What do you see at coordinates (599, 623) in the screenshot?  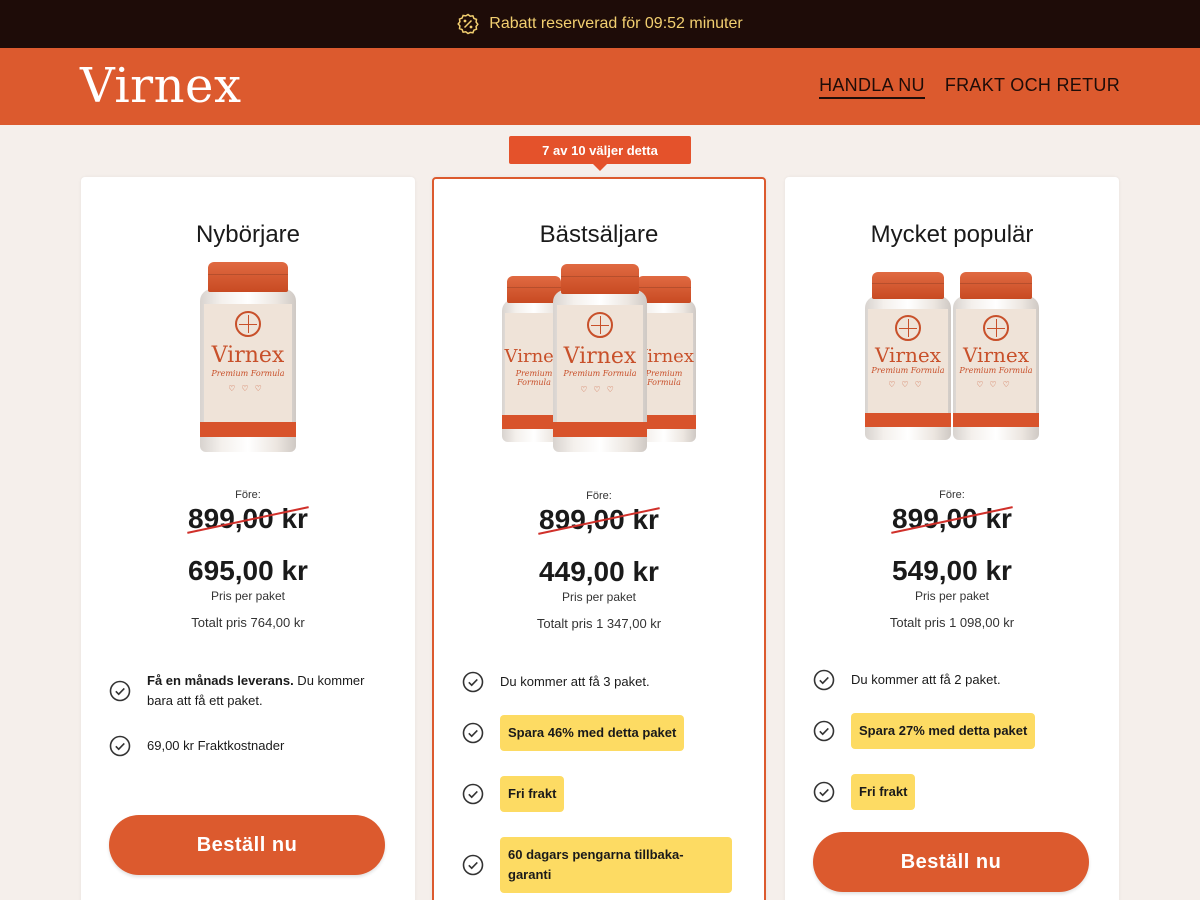 I see `total-price: Totalt pris 1 347,00 kr` at bounding box center [599, 623].